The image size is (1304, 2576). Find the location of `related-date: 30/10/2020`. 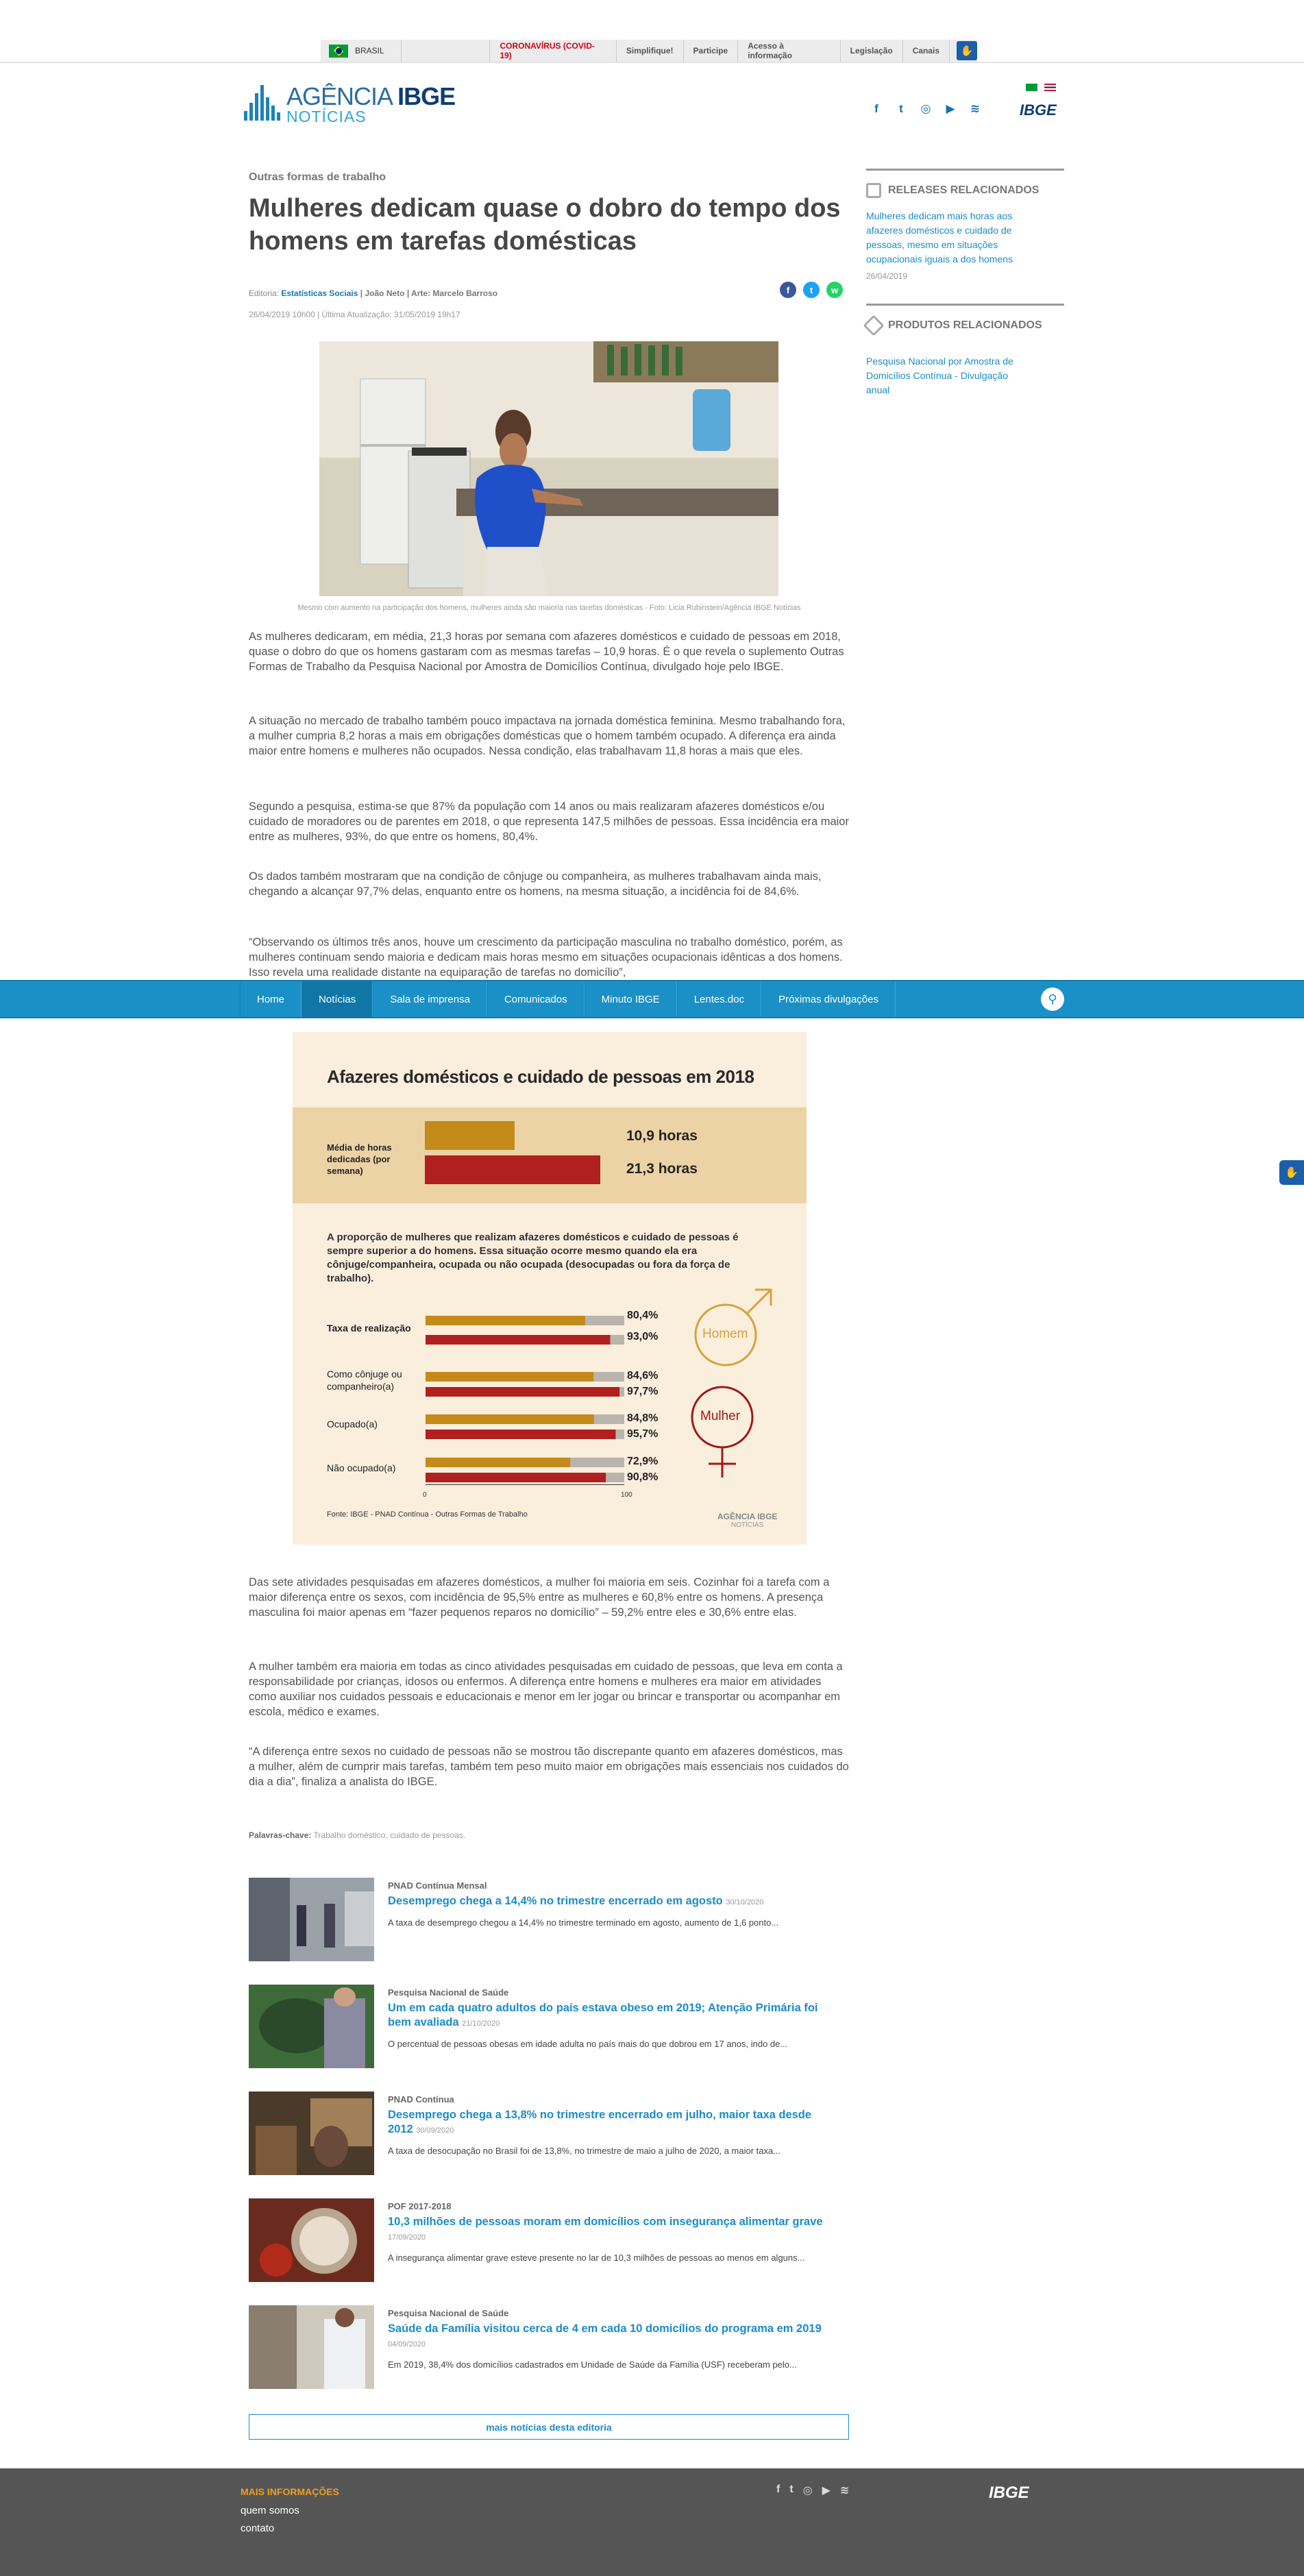

related-date: 30/10/2020 is located at coordinates (745, 1902).